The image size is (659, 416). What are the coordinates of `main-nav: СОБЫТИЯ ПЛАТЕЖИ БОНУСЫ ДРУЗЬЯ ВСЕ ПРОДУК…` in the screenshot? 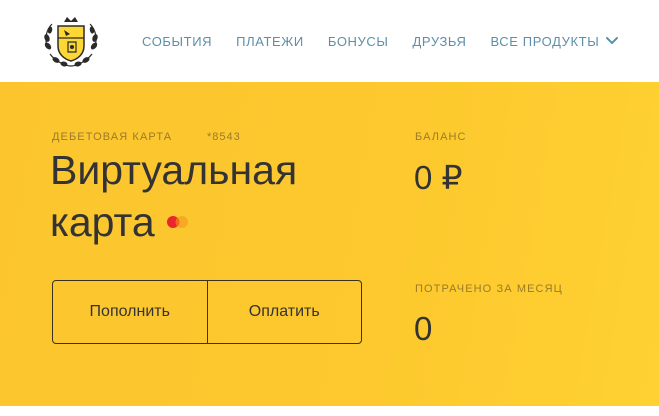 It's located at (380, 41).